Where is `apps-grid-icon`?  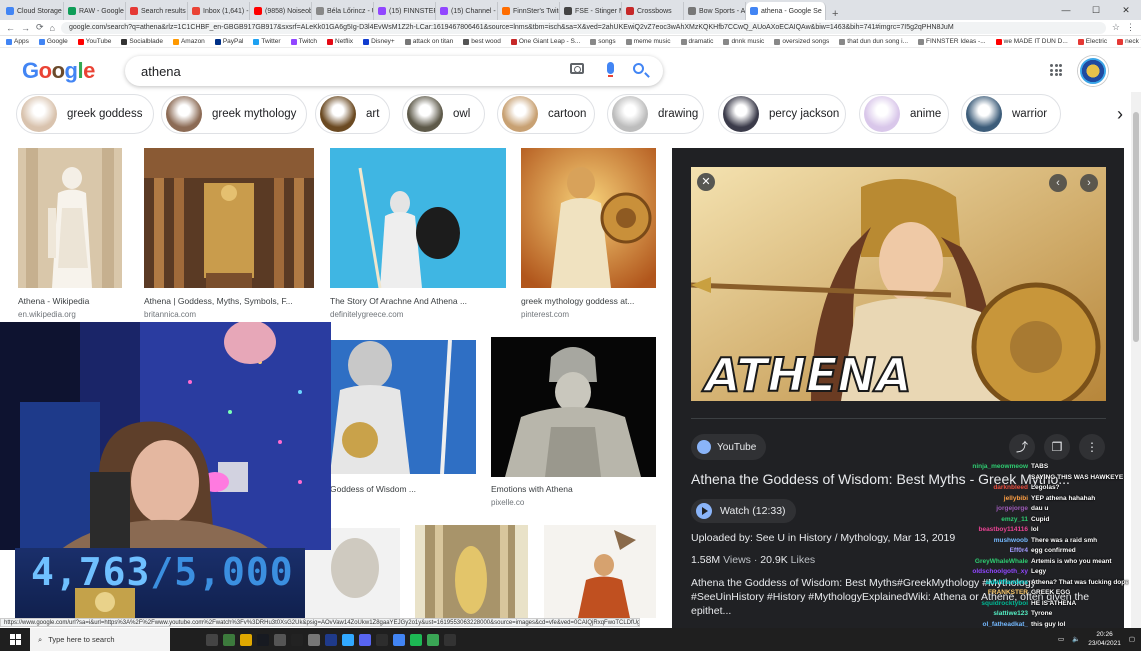 apps-grid-icon is located at coordinates (1056, 70).